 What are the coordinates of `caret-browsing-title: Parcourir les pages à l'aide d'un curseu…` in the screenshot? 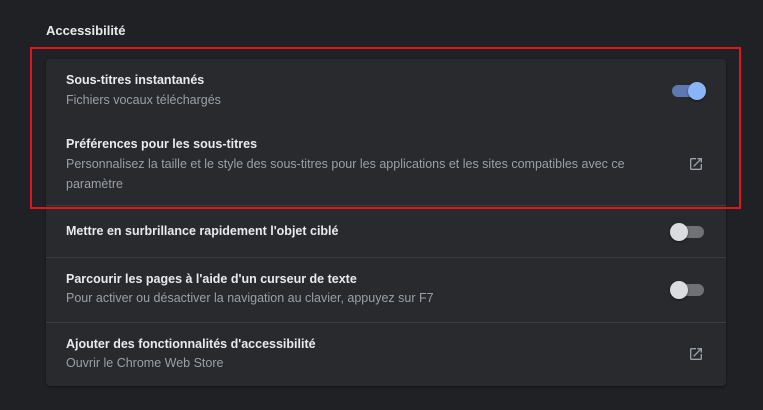 It's located at (211, 279).